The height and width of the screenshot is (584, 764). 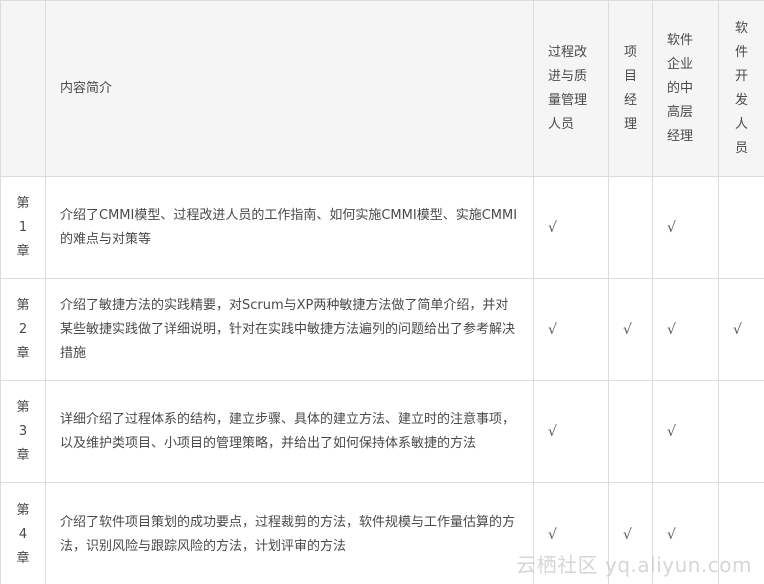 What do you see at coordinates (741, 88) in the screenshot?
I see `header-audience-4: 软 件 开 发 人 员` at bounding box center [741, 88].